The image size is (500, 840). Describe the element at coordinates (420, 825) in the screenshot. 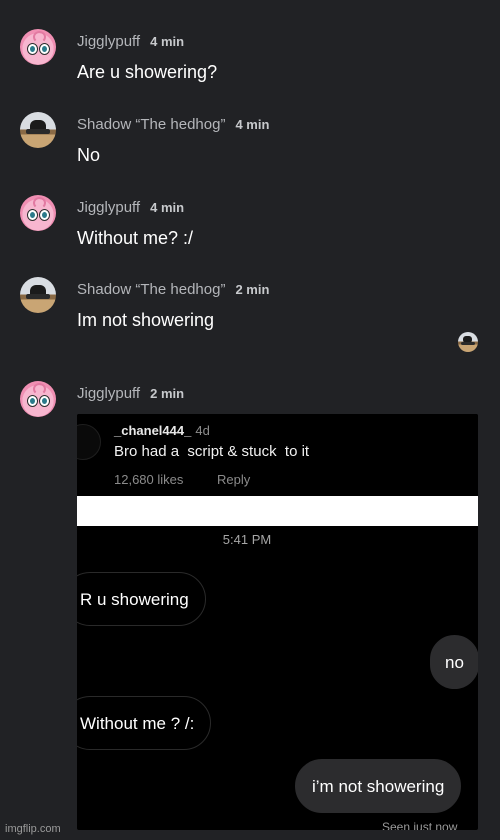

I see `seen-status: Seen just now` at that location.